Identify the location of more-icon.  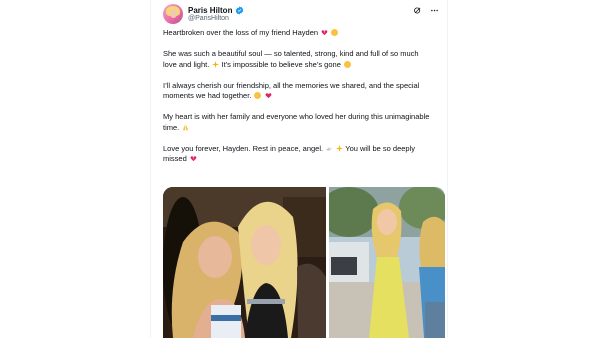
(434, 10).